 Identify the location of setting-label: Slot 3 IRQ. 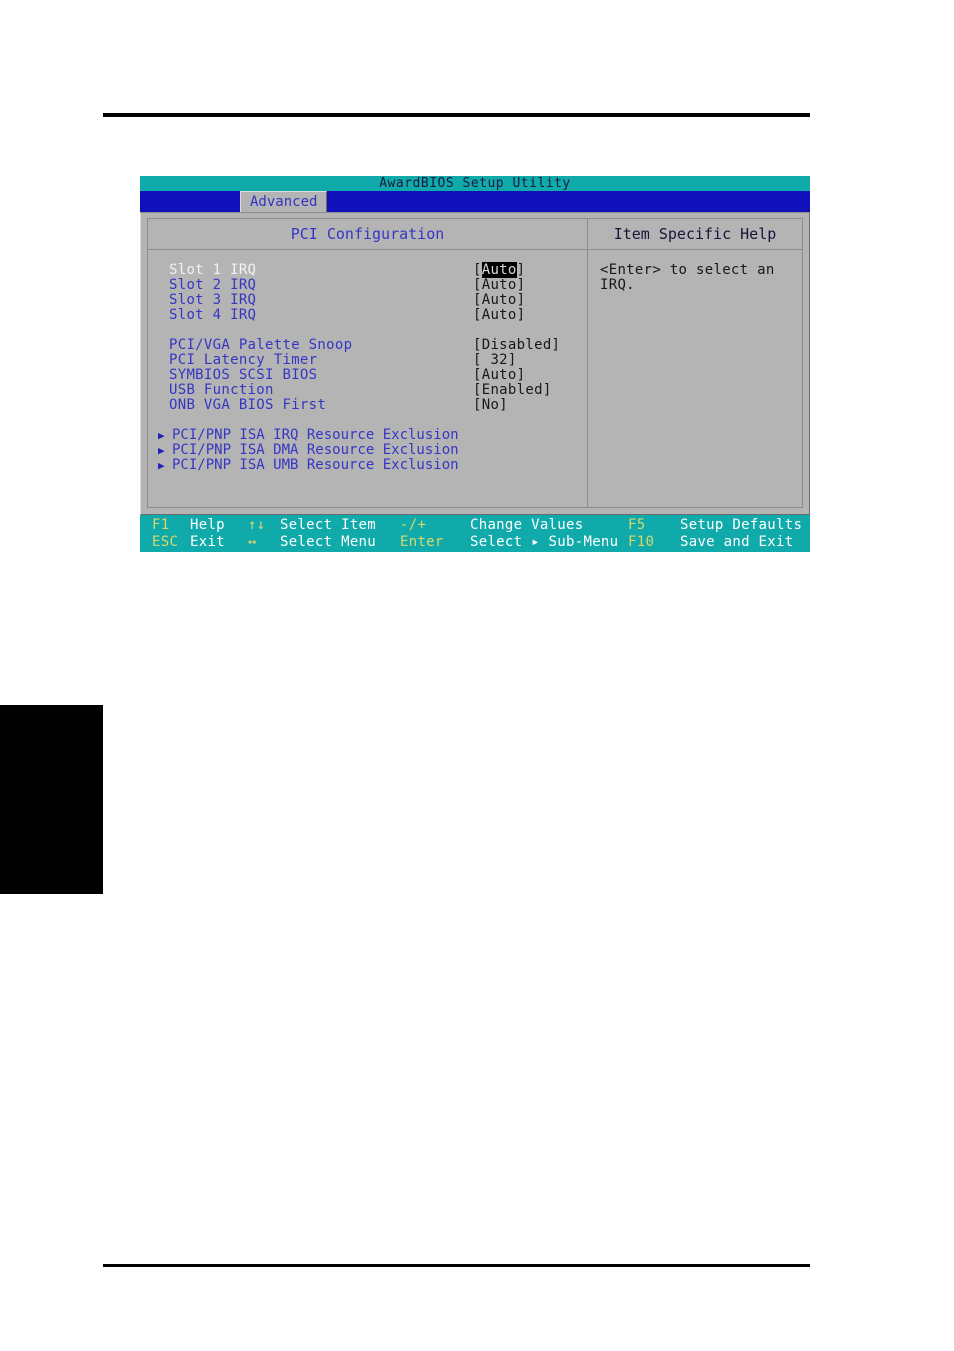
(213, 300).